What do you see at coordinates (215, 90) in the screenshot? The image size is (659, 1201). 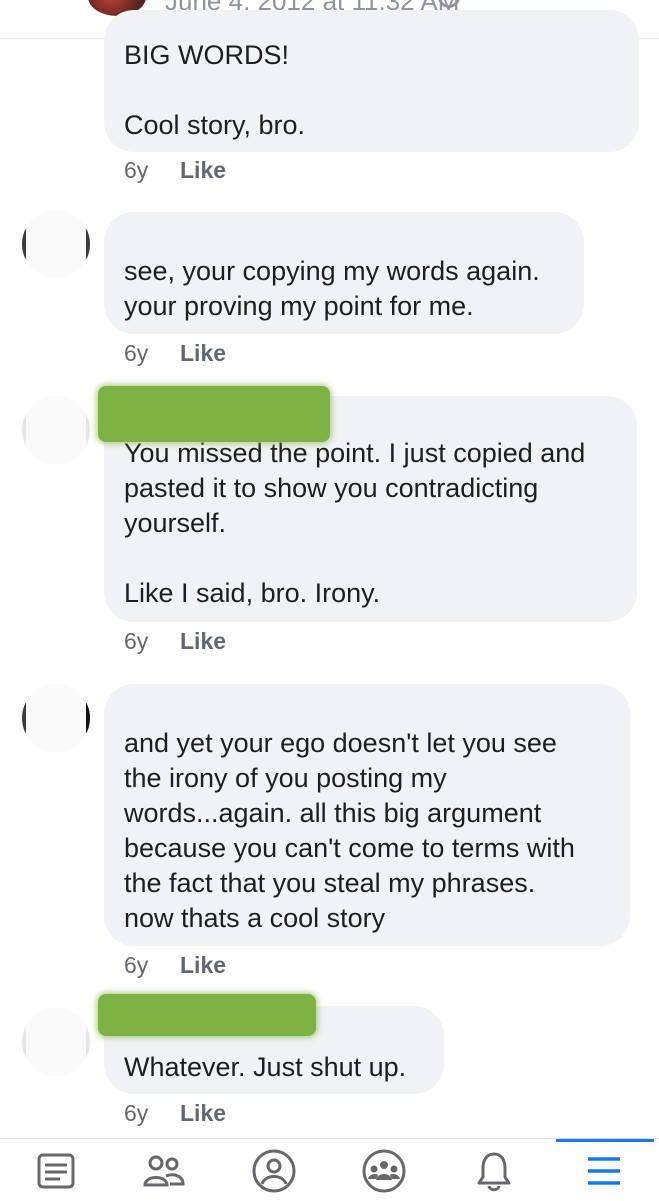 I see `comment-text: BIG WORDS! Cool story, bro.` at bounding box center [215, 90].